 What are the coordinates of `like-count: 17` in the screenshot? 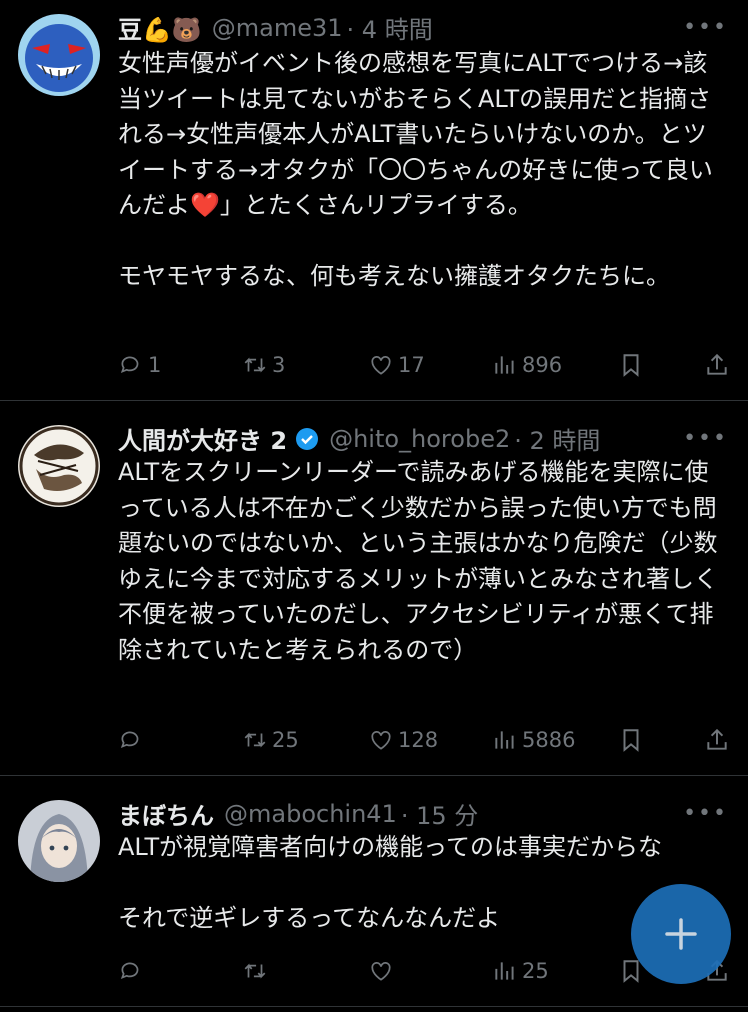 It's located at (411, 365).